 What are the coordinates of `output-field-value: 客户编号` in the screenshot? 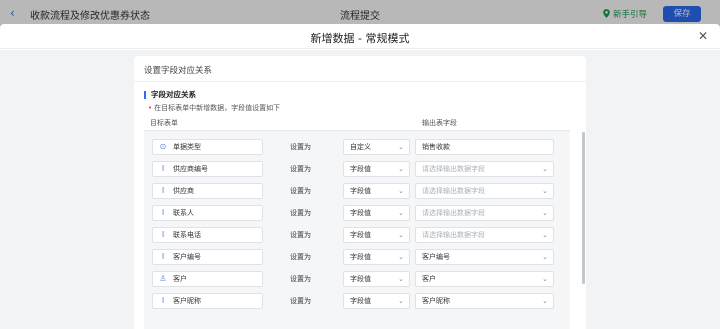 It's located at (436, 257).